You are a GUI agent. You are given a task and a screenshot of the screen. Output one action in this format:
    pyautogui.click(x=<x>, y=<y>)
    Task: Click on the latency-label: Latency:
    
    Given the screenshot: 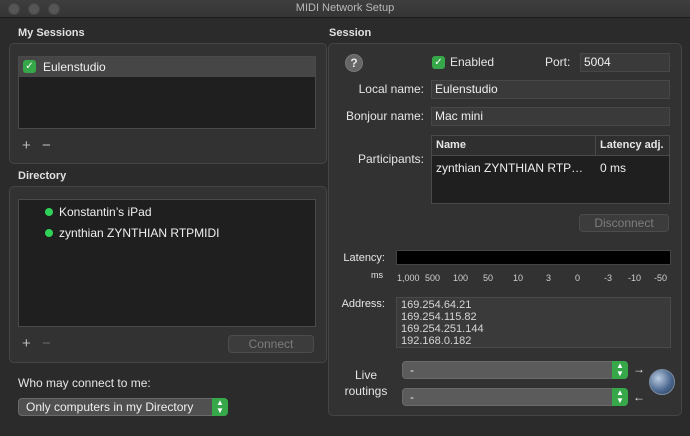 What is the action you would take?
    pyautogui.click(x=364, y=258)
    